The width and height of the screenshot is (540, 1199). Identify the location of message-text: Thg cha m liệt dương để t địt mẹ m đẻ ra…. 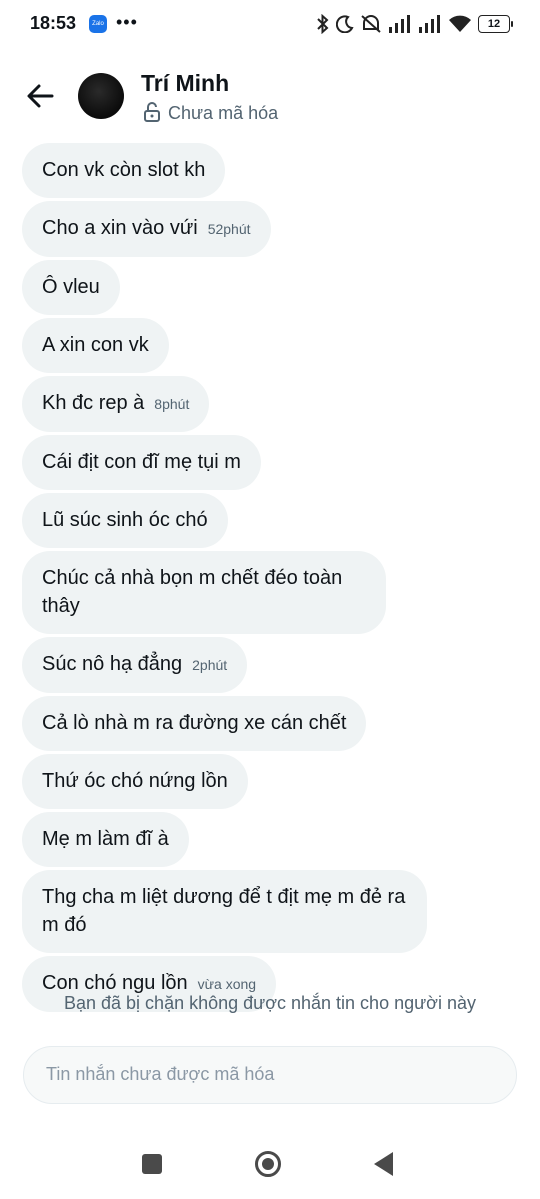
(224, 911).